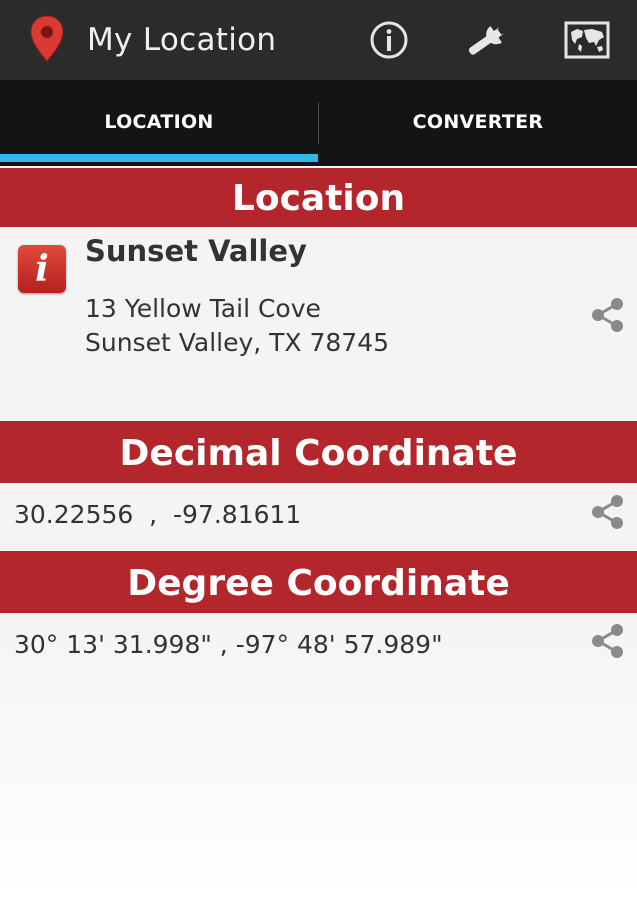 This screenshot has width=637, height=900. I want to click on wrench-icon, so click(489, 39).